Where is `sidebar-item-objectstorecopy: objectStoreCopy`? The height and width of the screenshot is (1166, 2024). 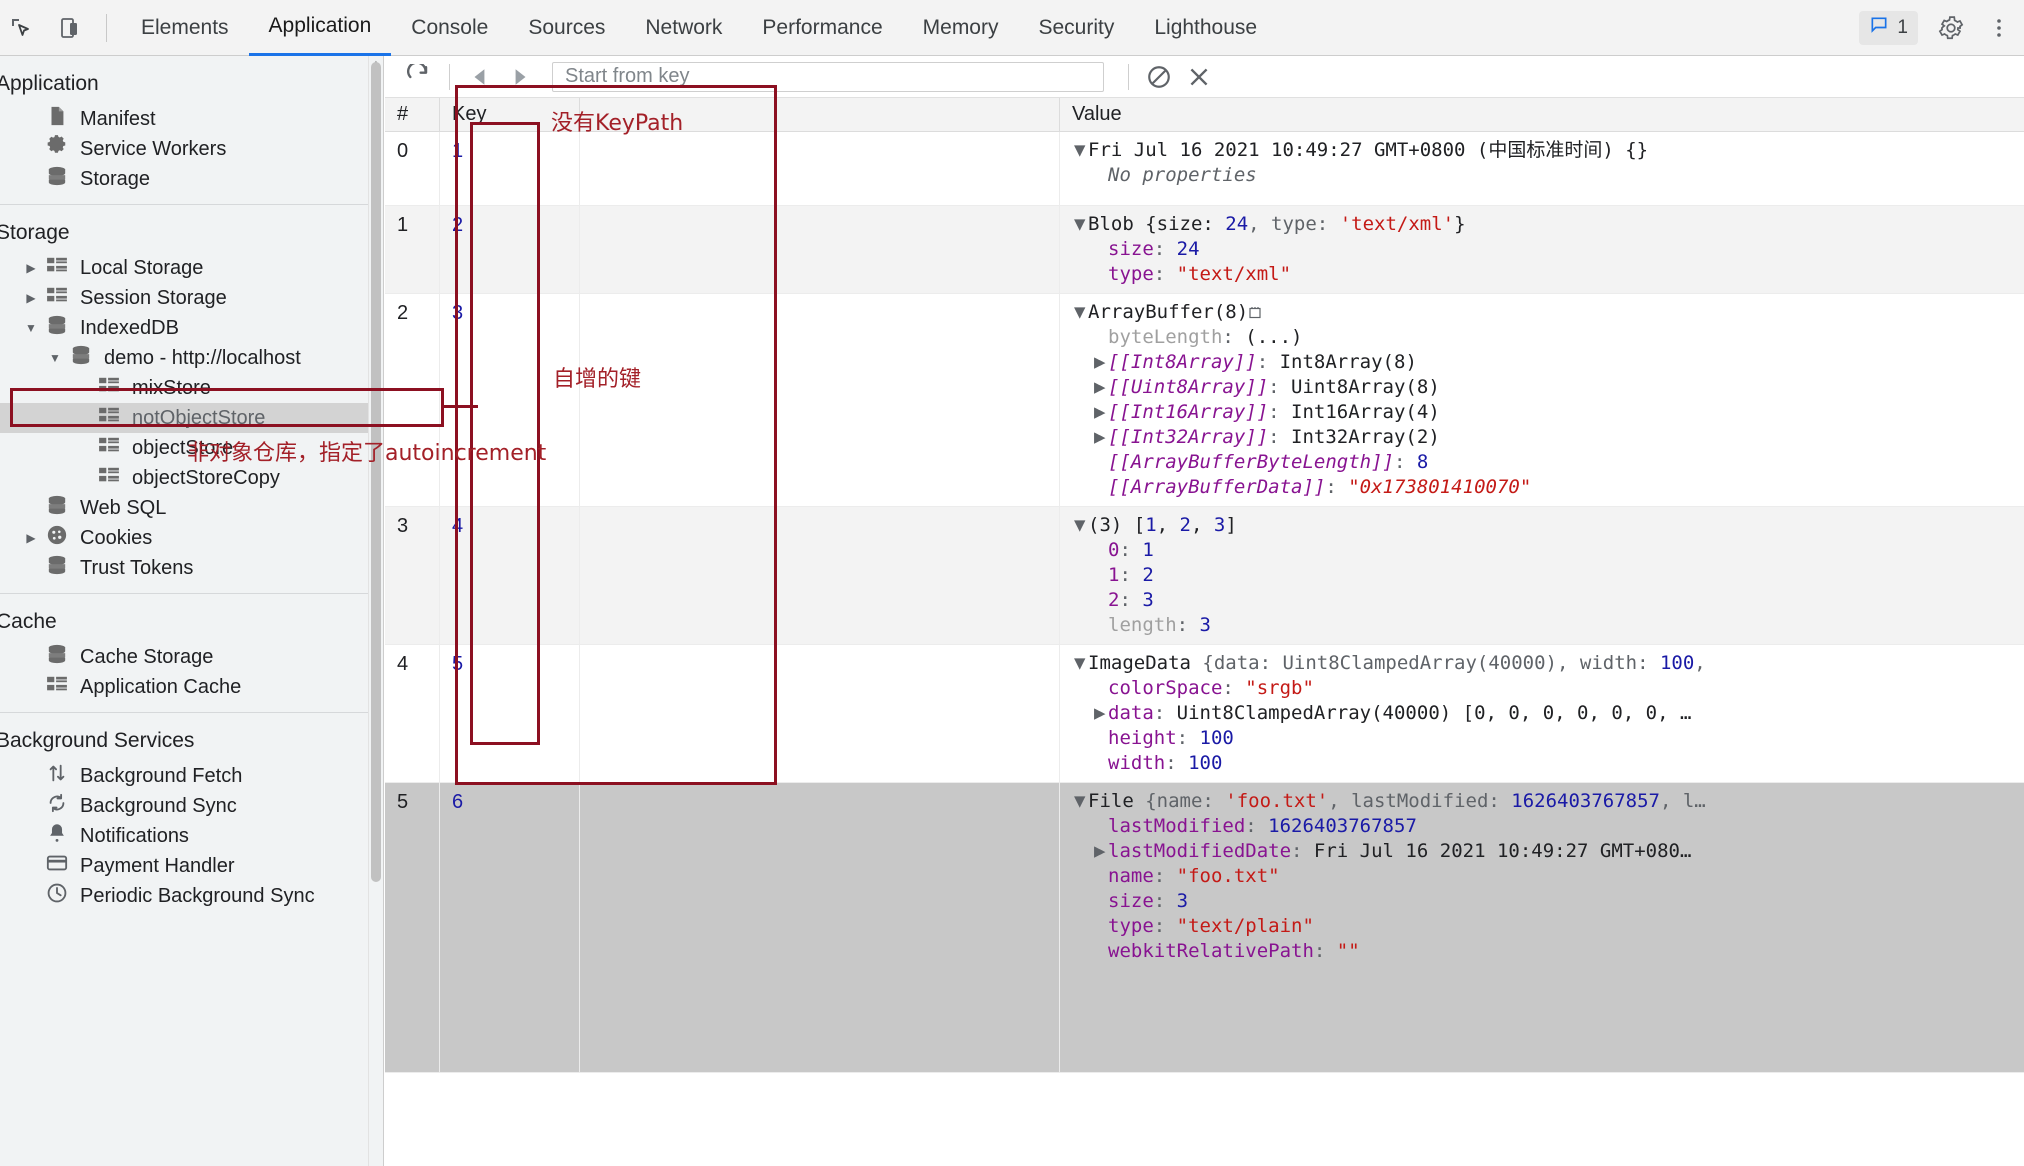
sidebar-item-objectstorecopy: objectStoreCopy is located at coordinates (191, 478).